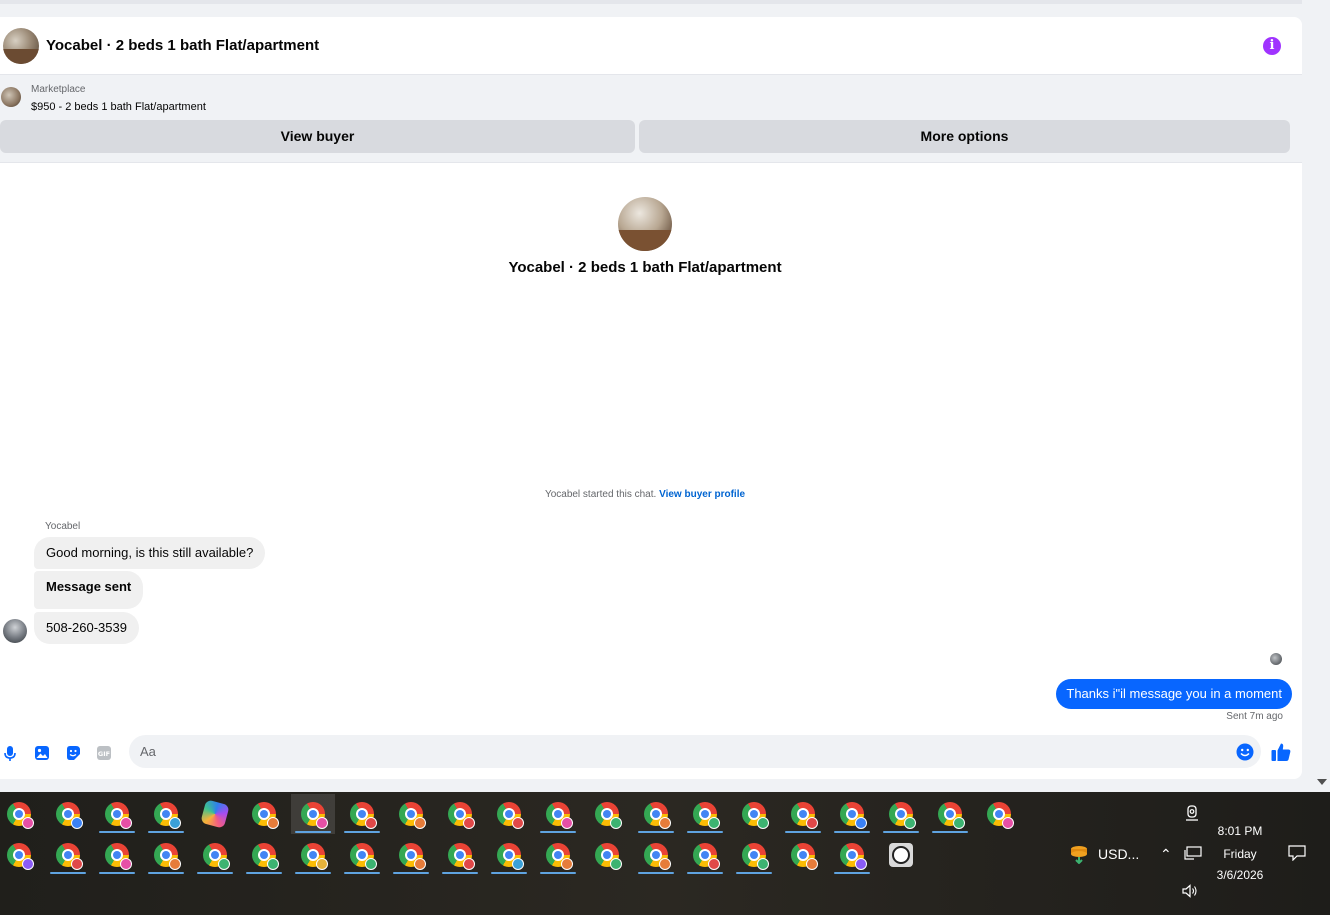  Describe the element at coordinates (1297, 853) in the screenshot. I see `notifications-icon` at that location.